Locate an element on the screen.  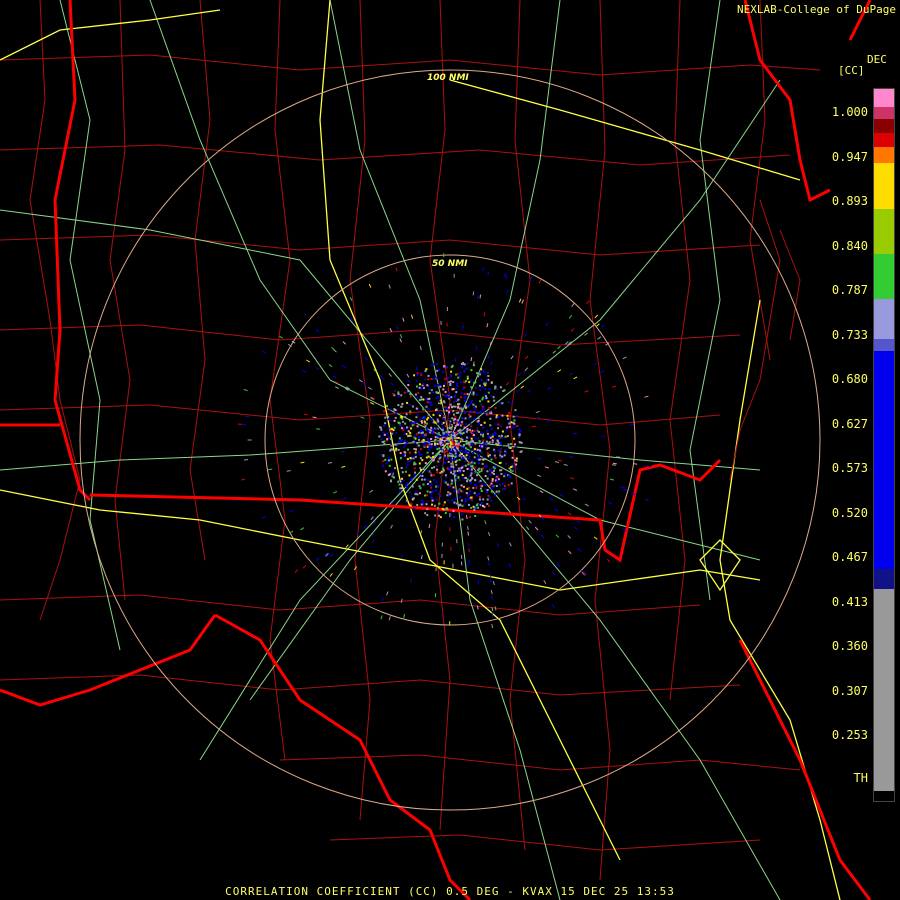
color-scale-tick-label: 0.680 is located at coordinates (849, 379).